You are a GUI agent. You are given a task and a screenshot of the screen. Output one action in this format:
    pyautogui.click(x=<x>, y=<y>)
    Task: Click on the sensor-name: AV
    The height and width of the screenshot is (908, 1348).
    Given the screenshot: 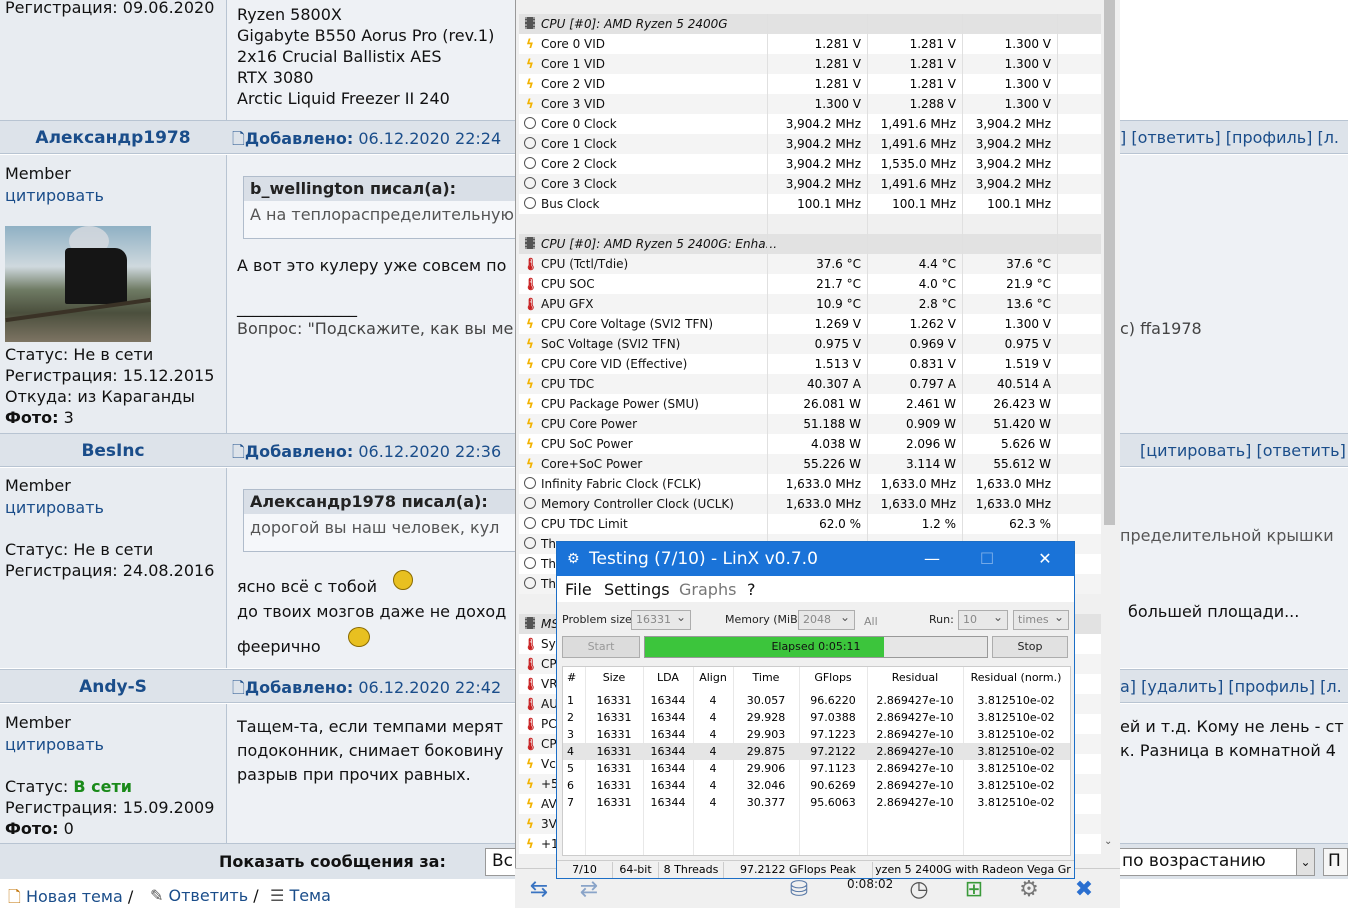 What is the action you would take?
    pyautogui.click(x=549, y=804)
    